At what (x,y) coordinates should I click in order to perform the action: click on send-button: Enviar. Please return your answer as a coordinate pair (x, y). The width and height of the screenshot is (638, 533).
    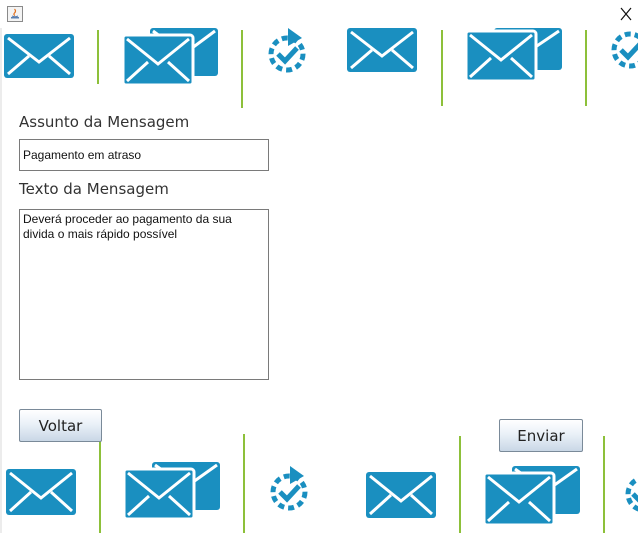
    Looking at the image, I should click on (541, 435).